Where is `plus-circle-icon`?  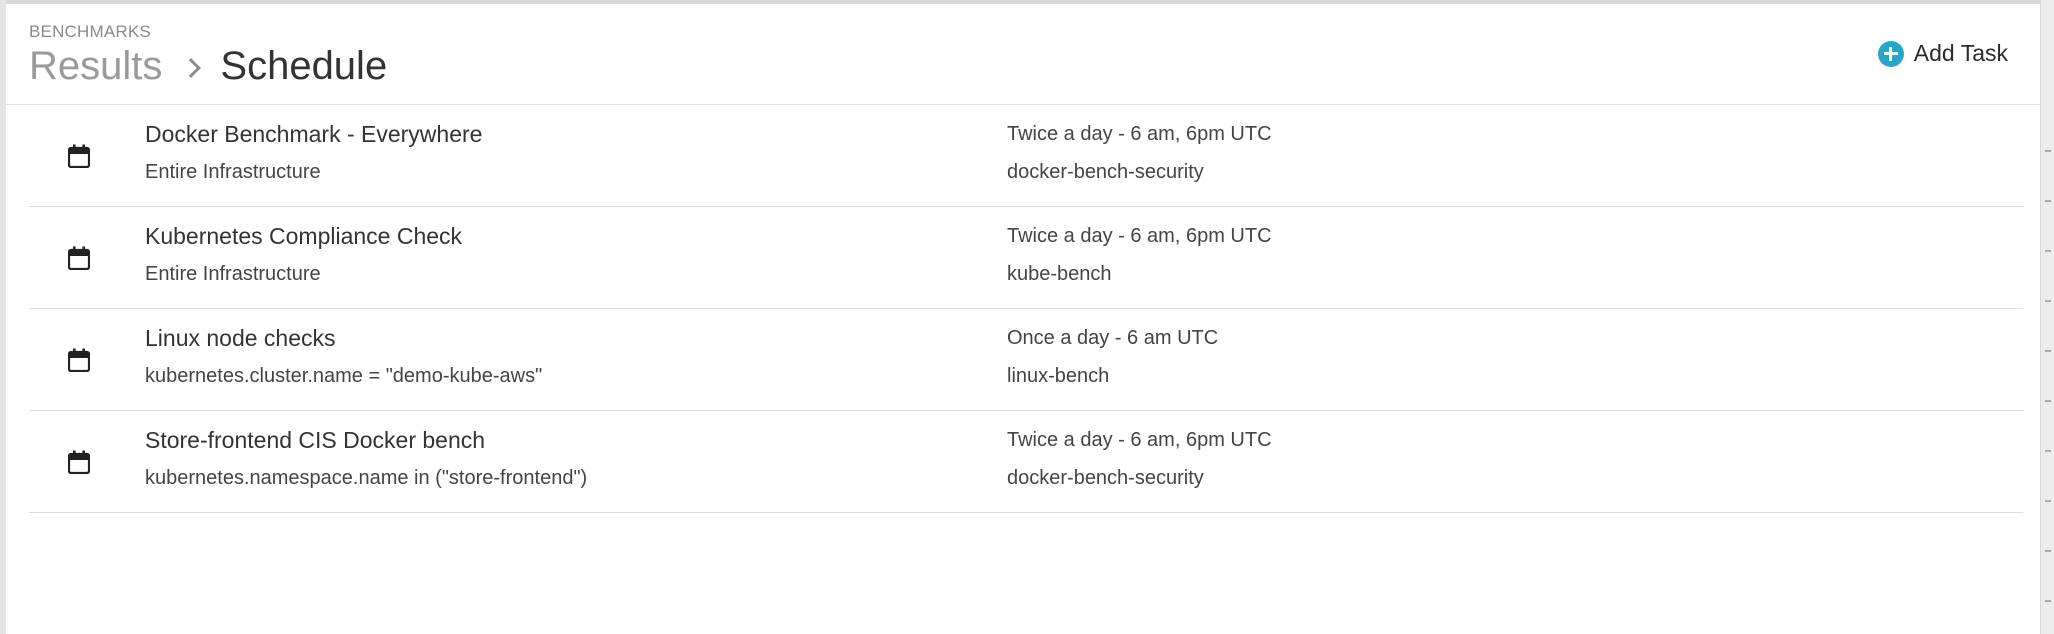 plus-circle-icon is located at coordinates (1890, 53).